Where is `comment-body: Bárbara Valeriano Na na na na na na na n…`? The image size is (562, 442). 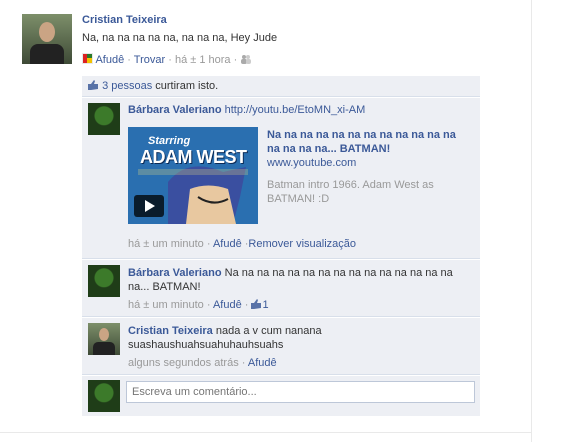 comment-body: Bárbara Valeriano Na na na na na na na n… is located at coordinates (298, 280).